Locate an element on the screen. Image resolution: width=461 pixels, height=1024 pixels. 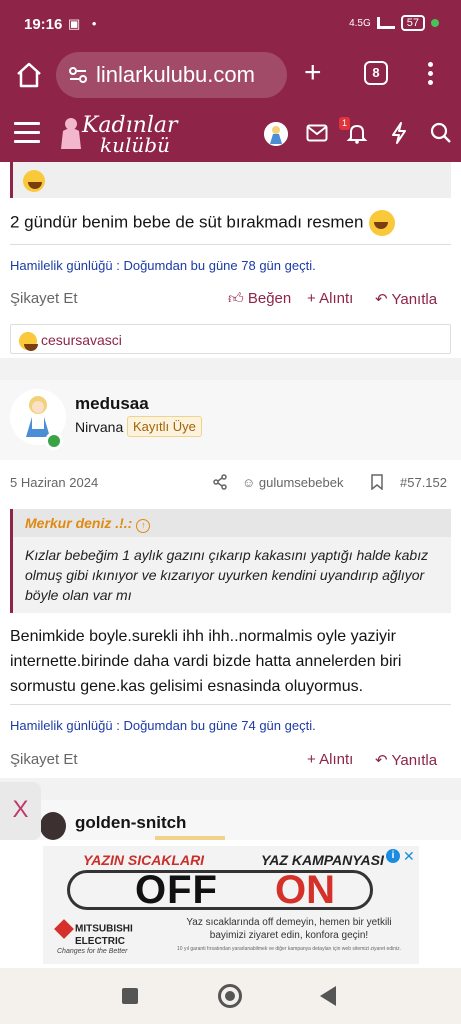
user-avatar-icon is located at coordinates (276, 134).